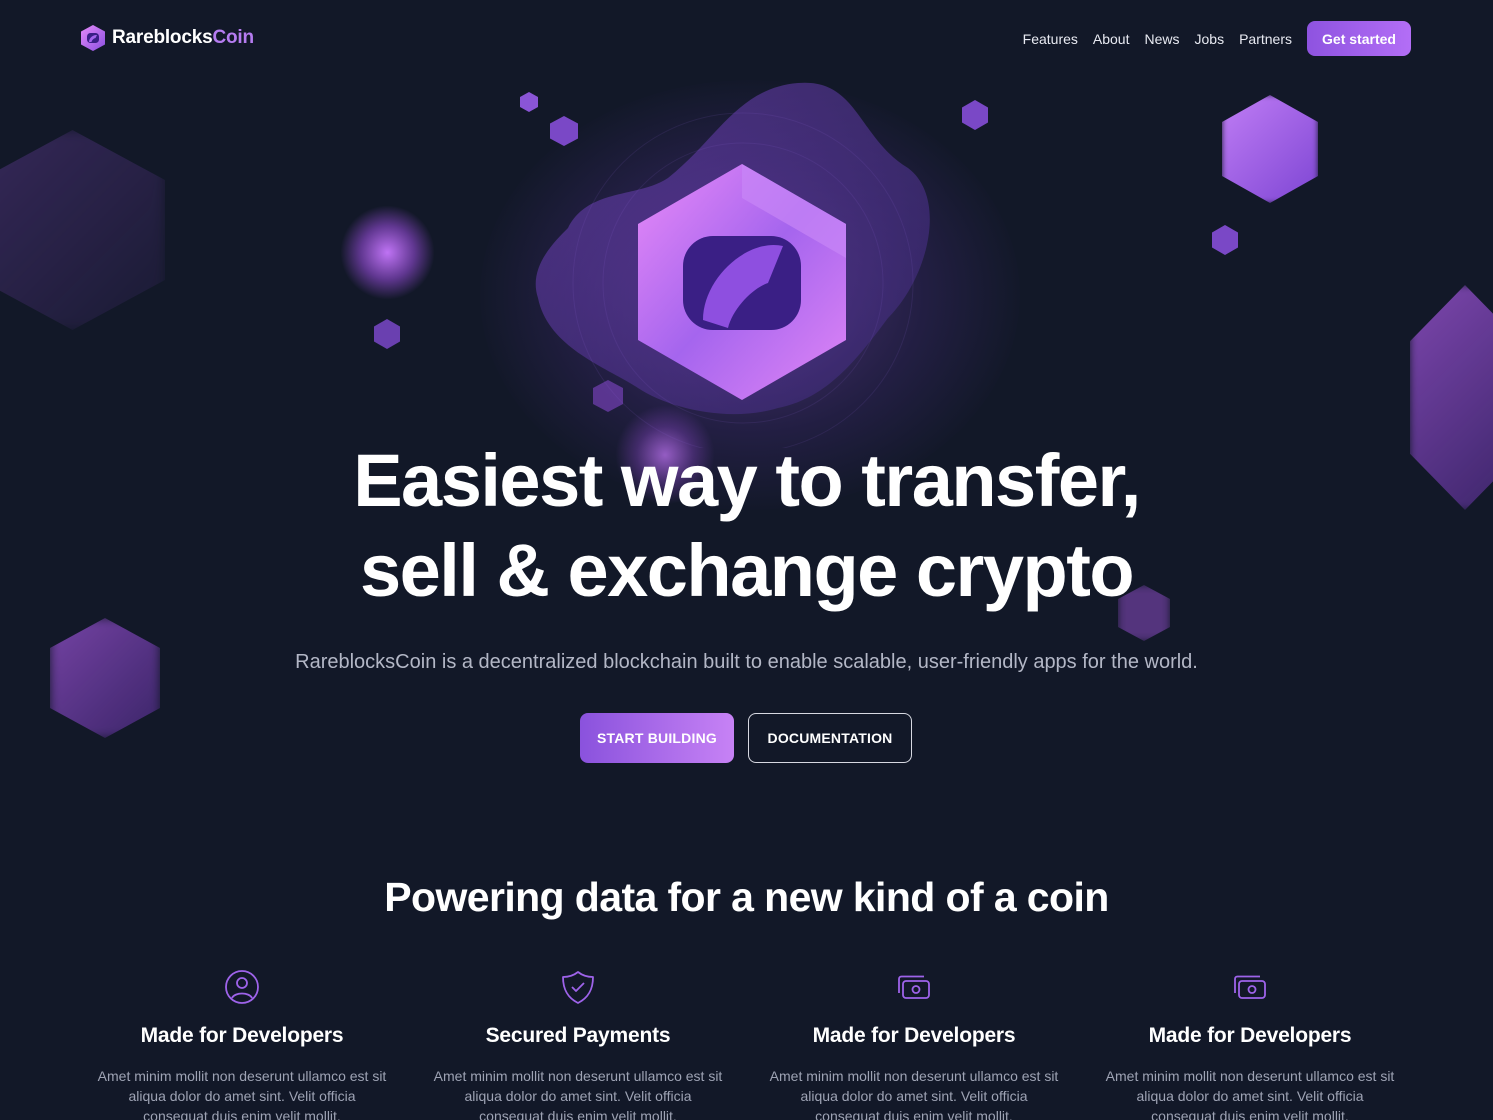 The height and width of the screenshot is (1120, 1493). I want to click on nav-link-partners: Partners, so click(1265, 39).